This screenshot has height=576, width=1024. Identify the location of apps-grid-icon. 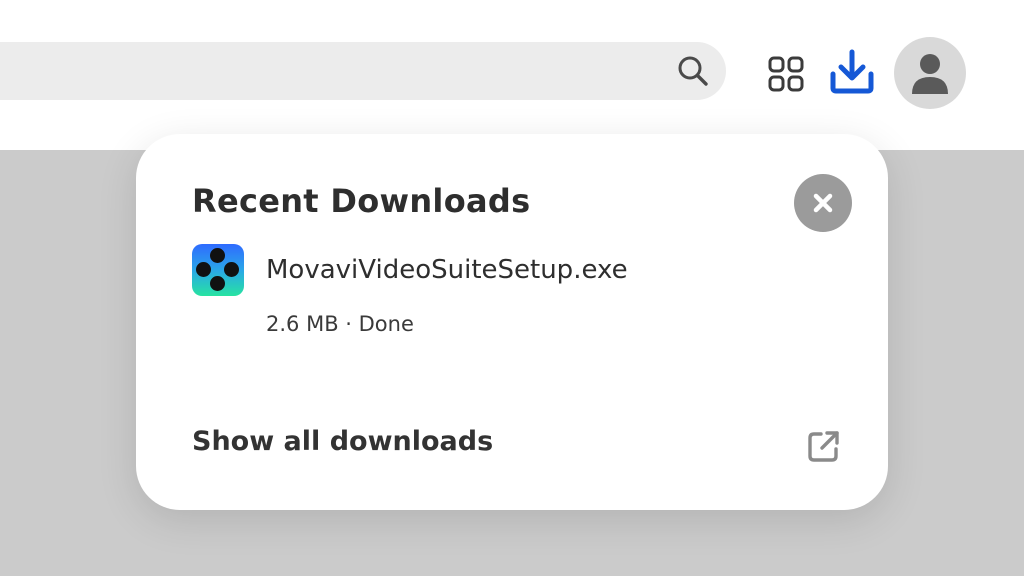
(786, 74).